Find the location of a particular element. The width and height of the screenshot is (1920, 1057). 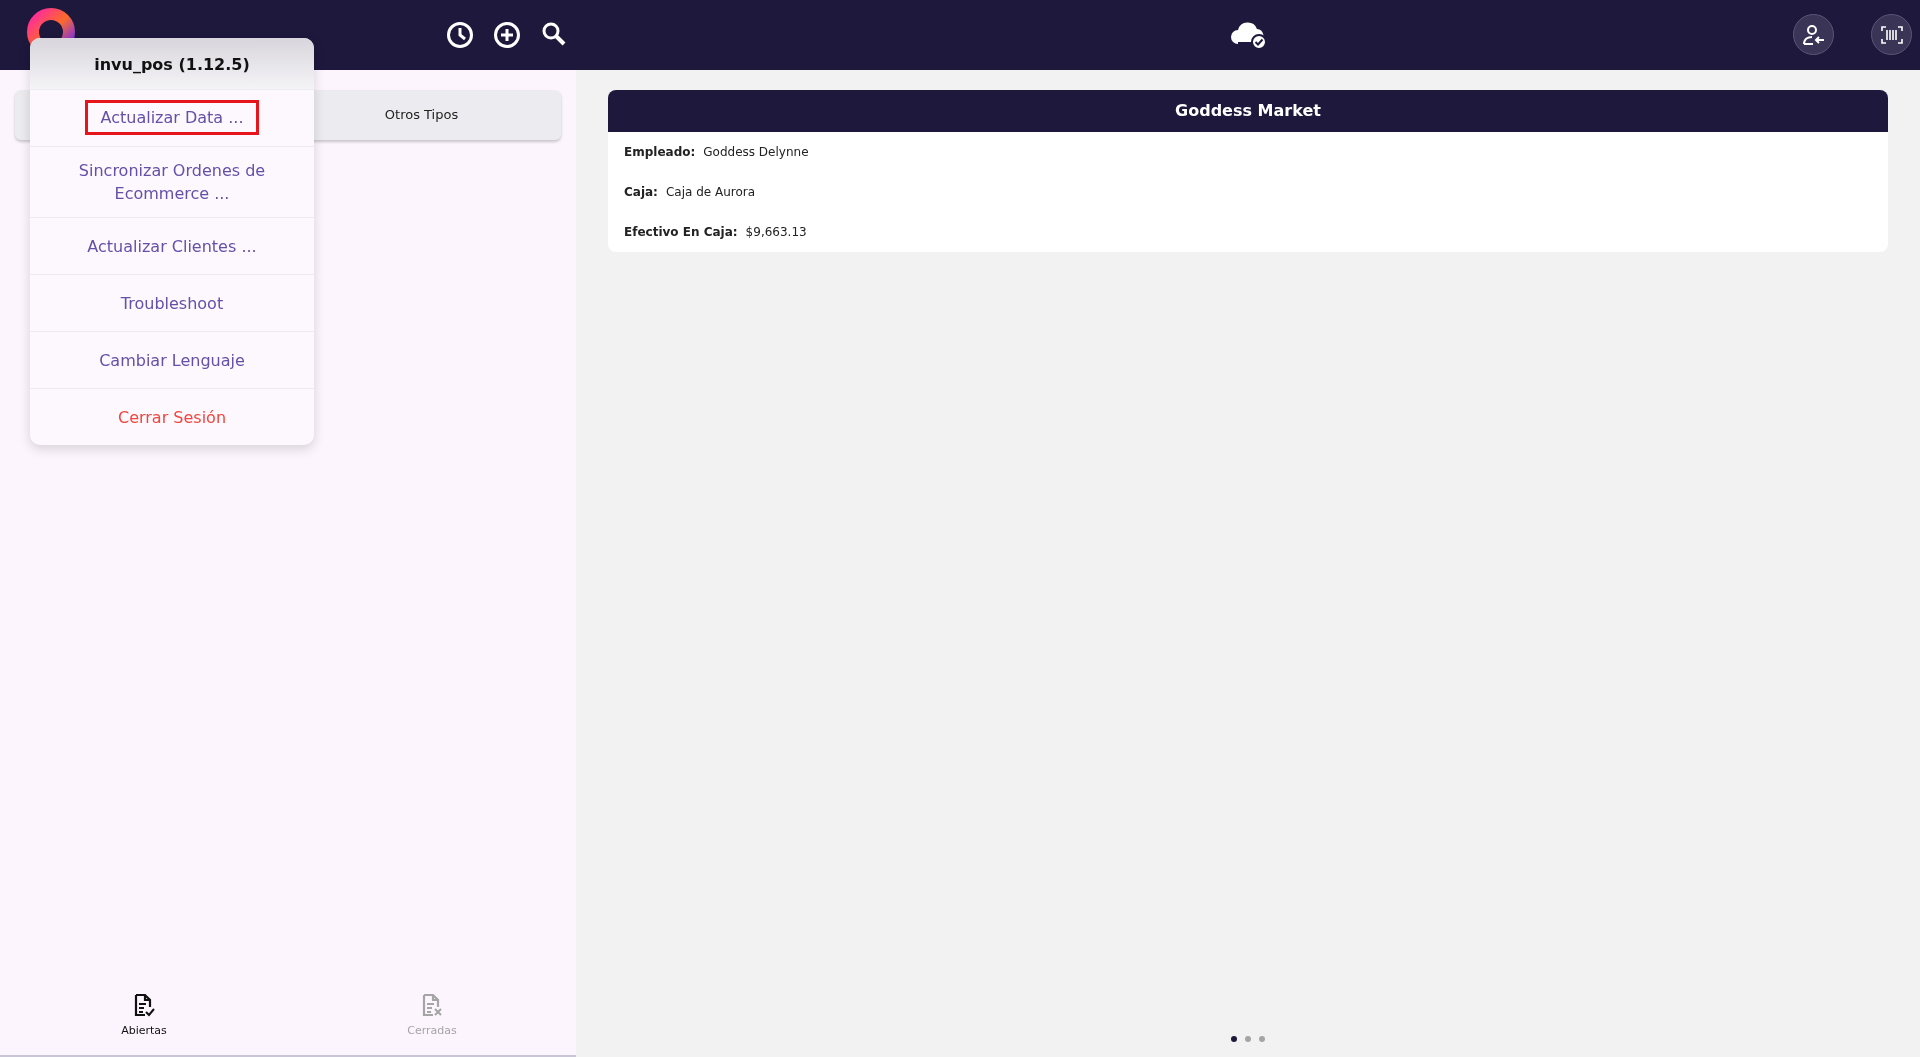

menu-item: Cerrar Sesión is located at coordinates (172, 417).